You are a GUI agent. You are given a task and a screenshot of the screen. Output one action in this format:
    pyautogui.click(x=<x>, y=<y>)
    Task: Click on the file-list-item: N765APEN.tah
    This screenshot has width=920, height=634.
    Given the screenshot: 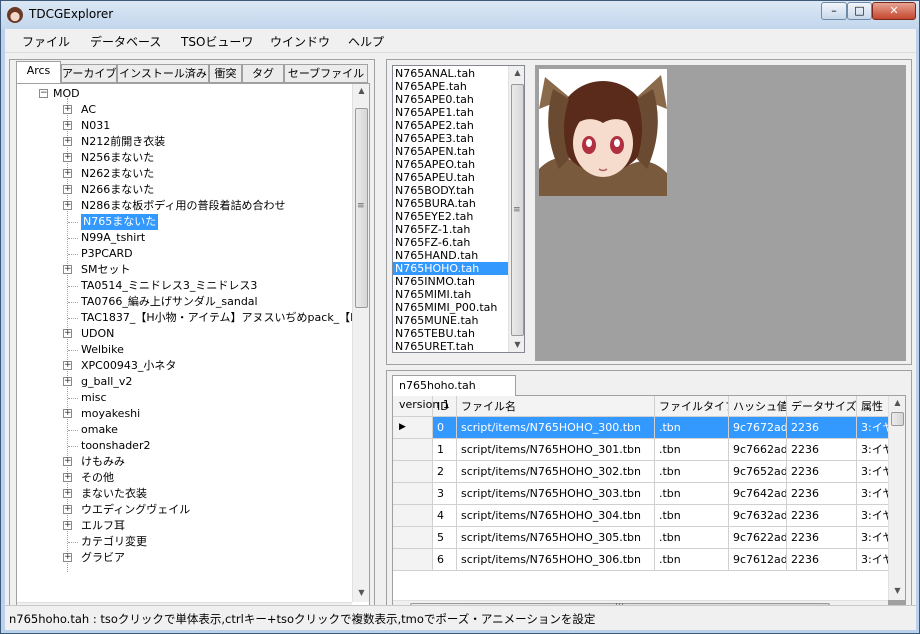 What is the action you would take?
    pyautogui.click(x=450, y=151)
    